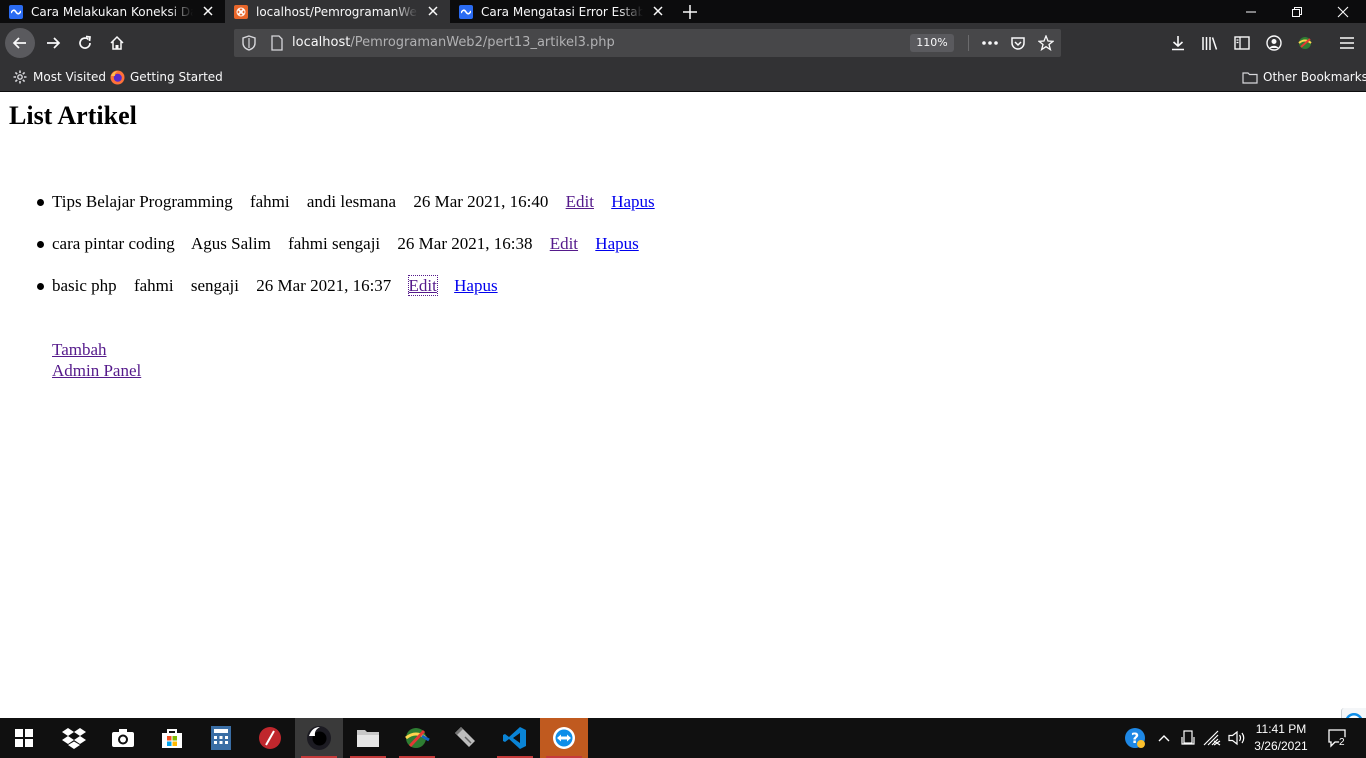 Image resolution: width=1366 pixels, height=758 pixels. I want to click on clock-date: 3/26/2021, so click(1281, 746).